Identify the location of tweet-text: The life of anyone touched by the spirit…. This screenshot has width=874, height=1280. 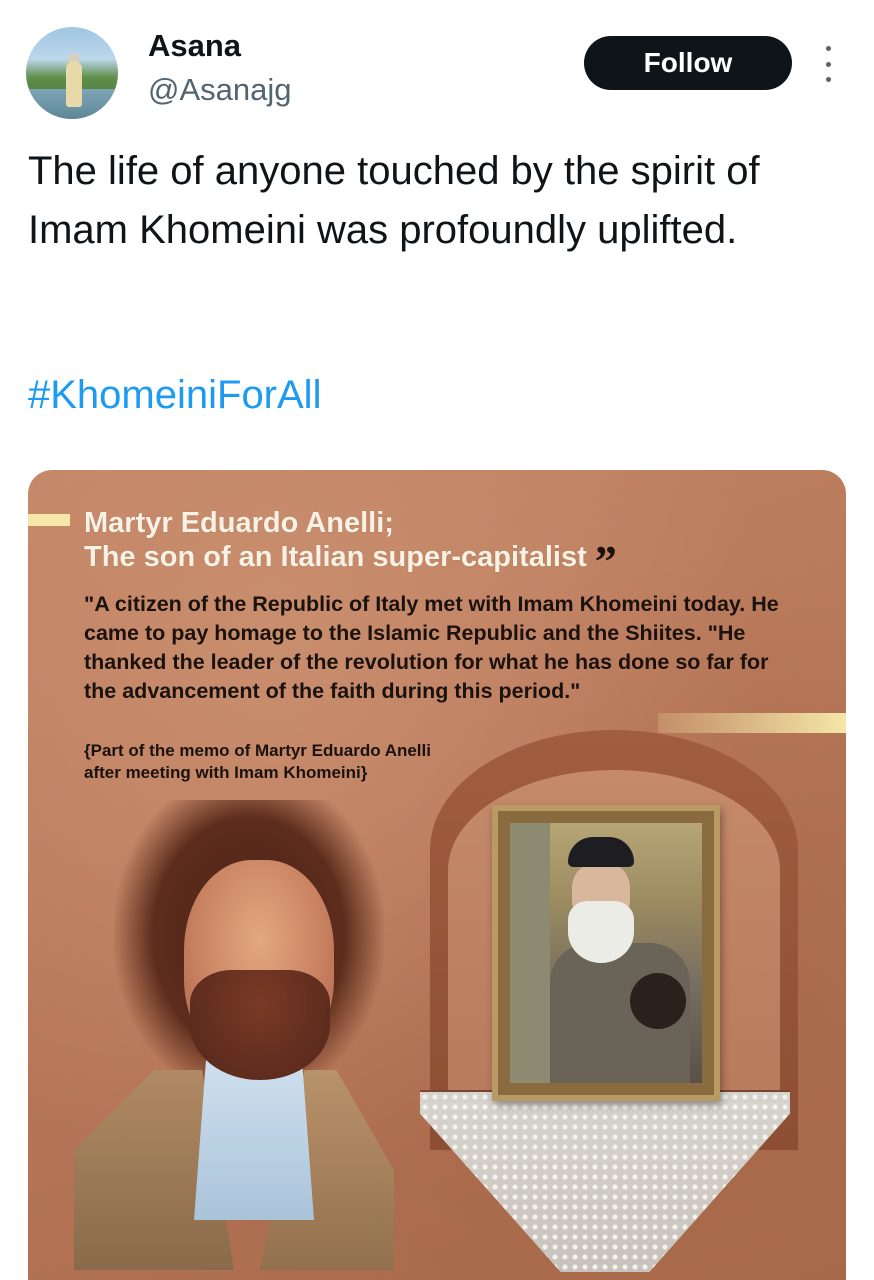
(394, 200).